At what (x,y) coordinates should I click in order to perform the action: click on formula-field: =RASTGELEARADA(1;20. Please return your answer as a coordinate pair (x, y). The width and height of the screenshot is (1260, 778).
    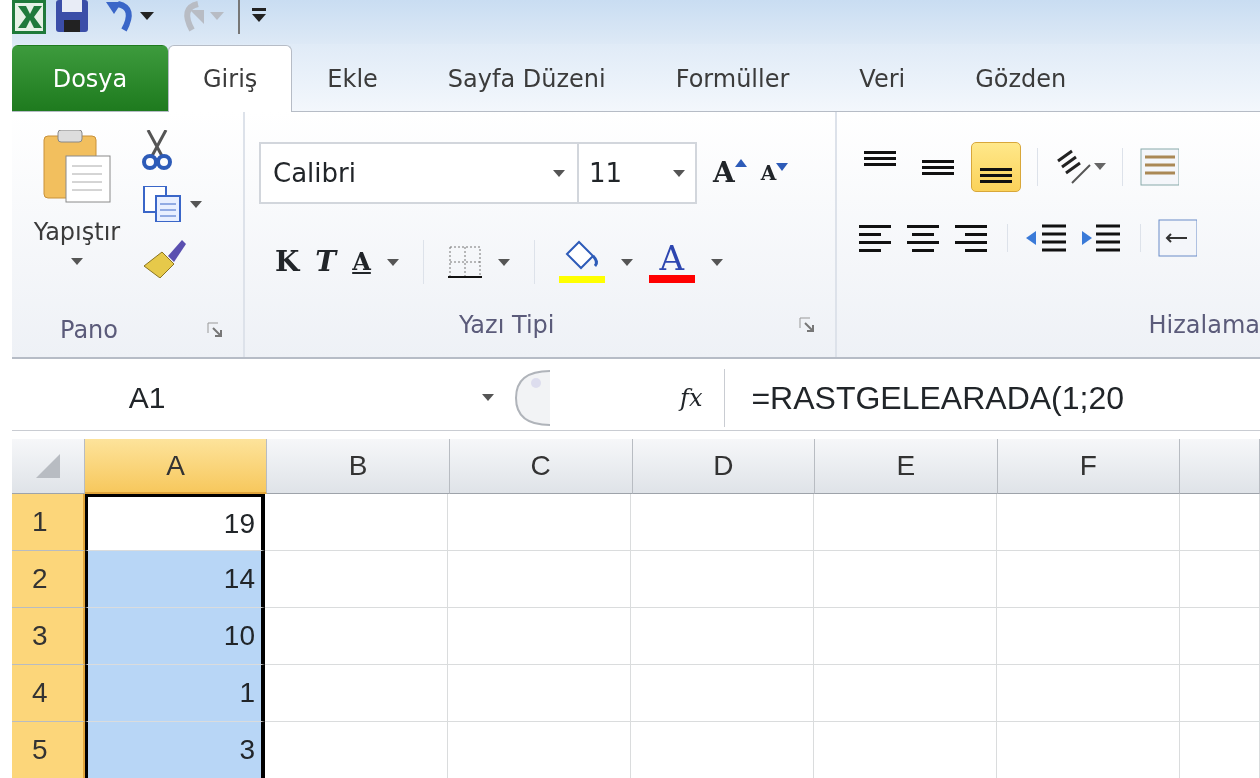
    Looking at the image, I should click on (992, 397).